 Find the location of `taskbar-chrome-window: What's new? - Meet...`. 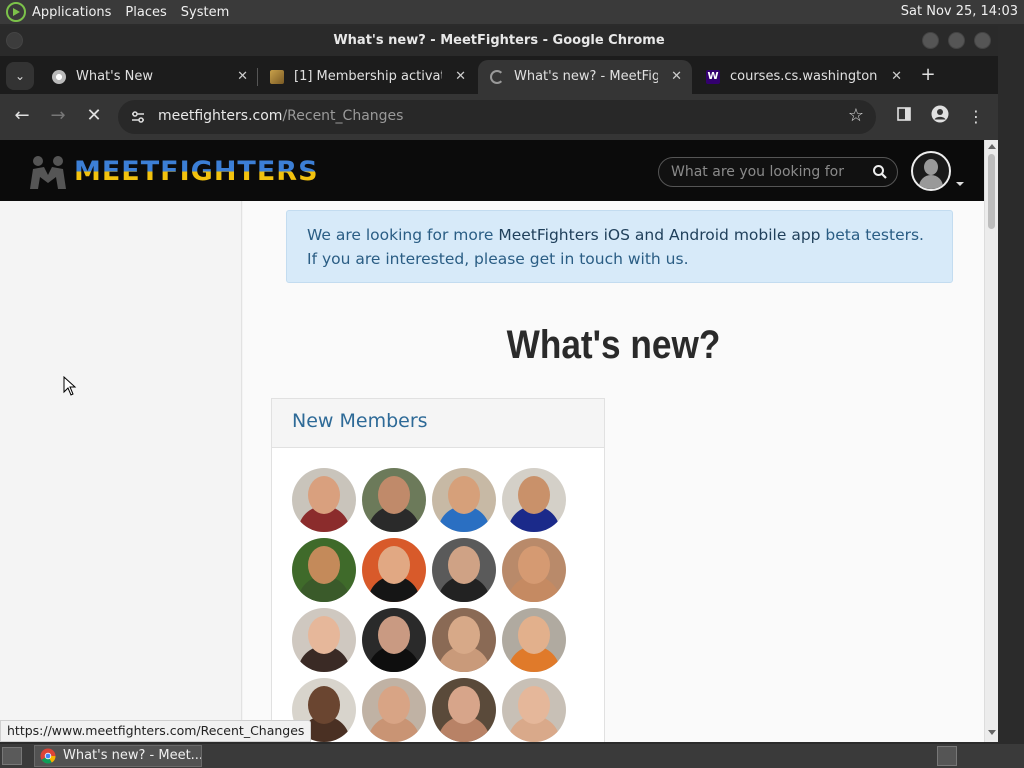

taskbar-chrome-window: What's new? - Meet... is located at coordinates (118, 756).